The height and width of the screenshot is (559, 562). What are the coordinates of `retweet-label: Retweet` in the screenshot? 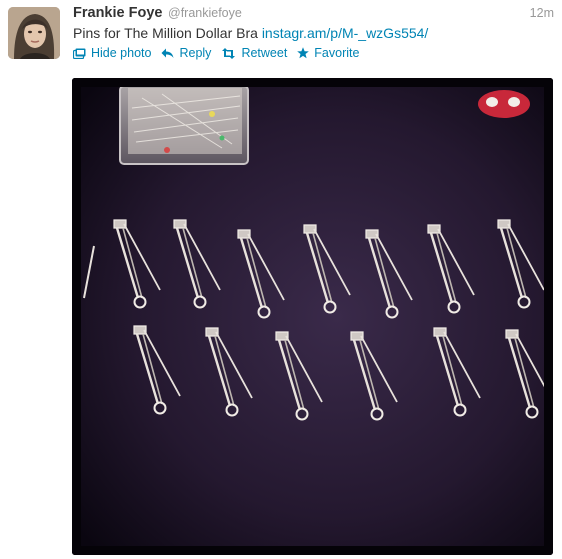 It's located at (264, 53).